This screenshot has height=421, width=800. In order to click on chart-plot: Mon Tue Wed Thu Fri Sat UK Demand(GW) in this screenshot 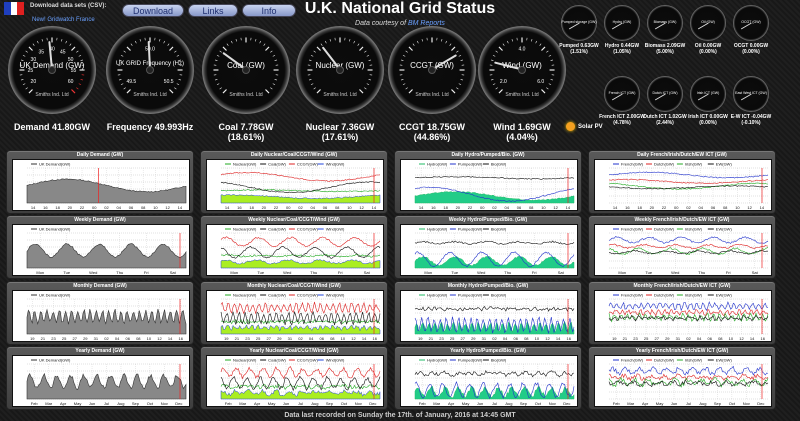, I will do `click(101, 250)`.